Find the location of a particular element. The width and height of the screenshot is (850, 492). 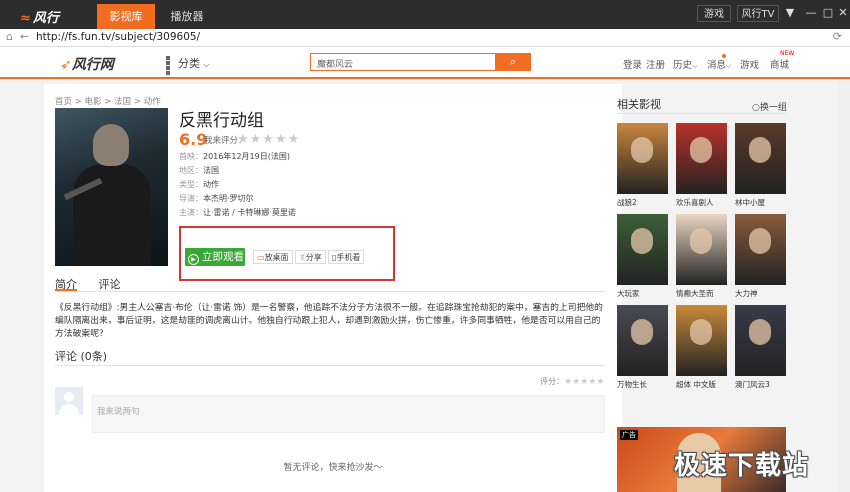

home-icon: ⌂ is located at coordinates (9, 36).